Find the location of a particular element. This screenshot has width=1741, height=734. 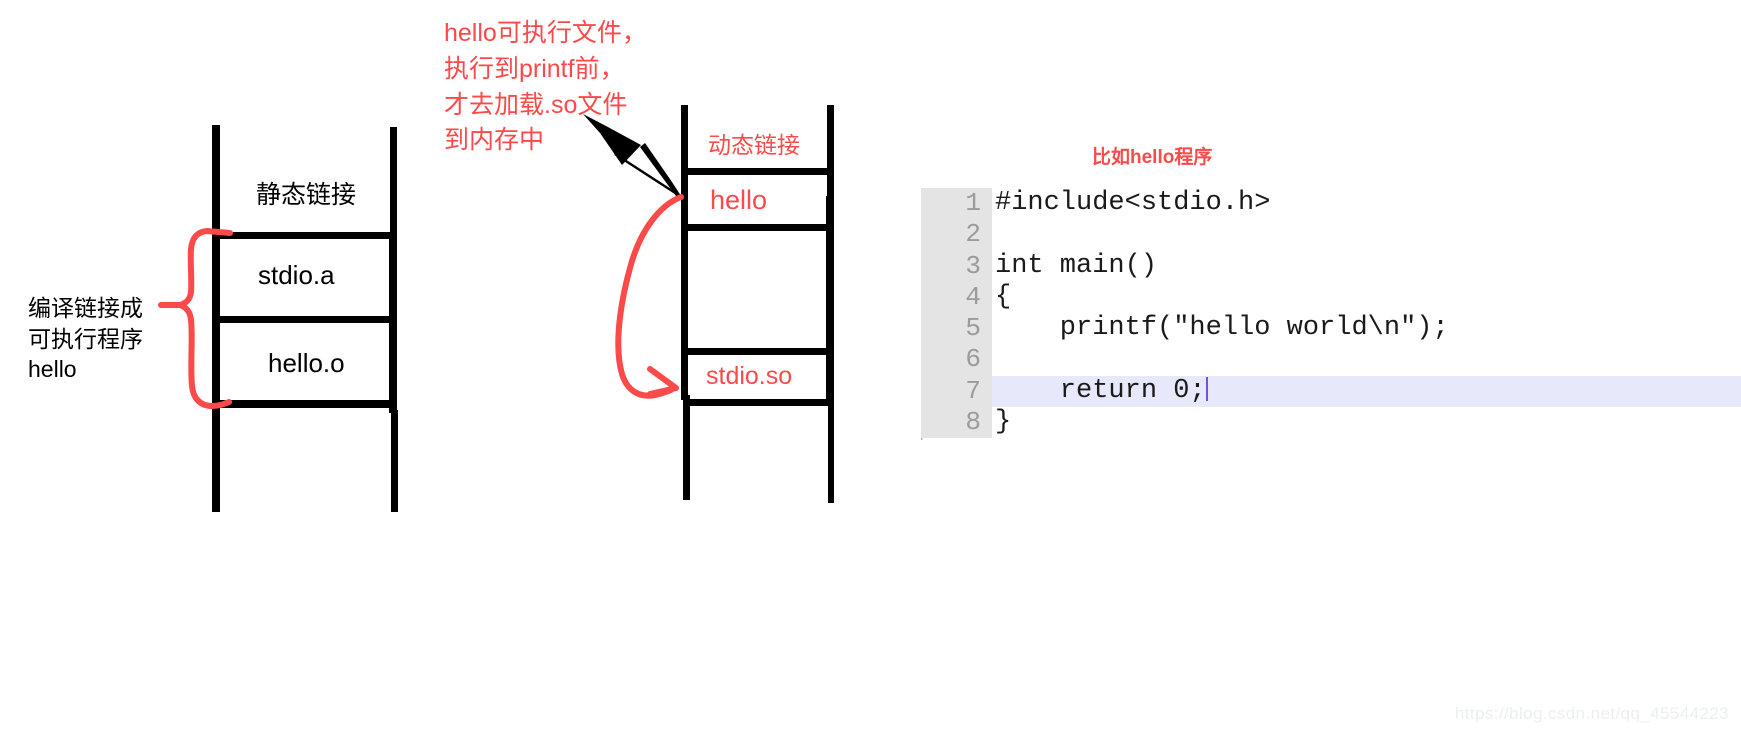

code-line: 4{ is located at coordinates (1331, 297).